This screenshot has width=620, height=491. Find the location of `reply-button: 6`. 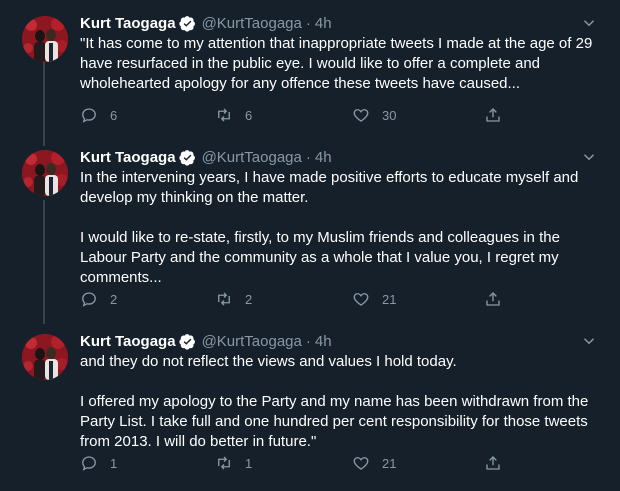

reply-button: 6 is located at coordinates (98, 115).